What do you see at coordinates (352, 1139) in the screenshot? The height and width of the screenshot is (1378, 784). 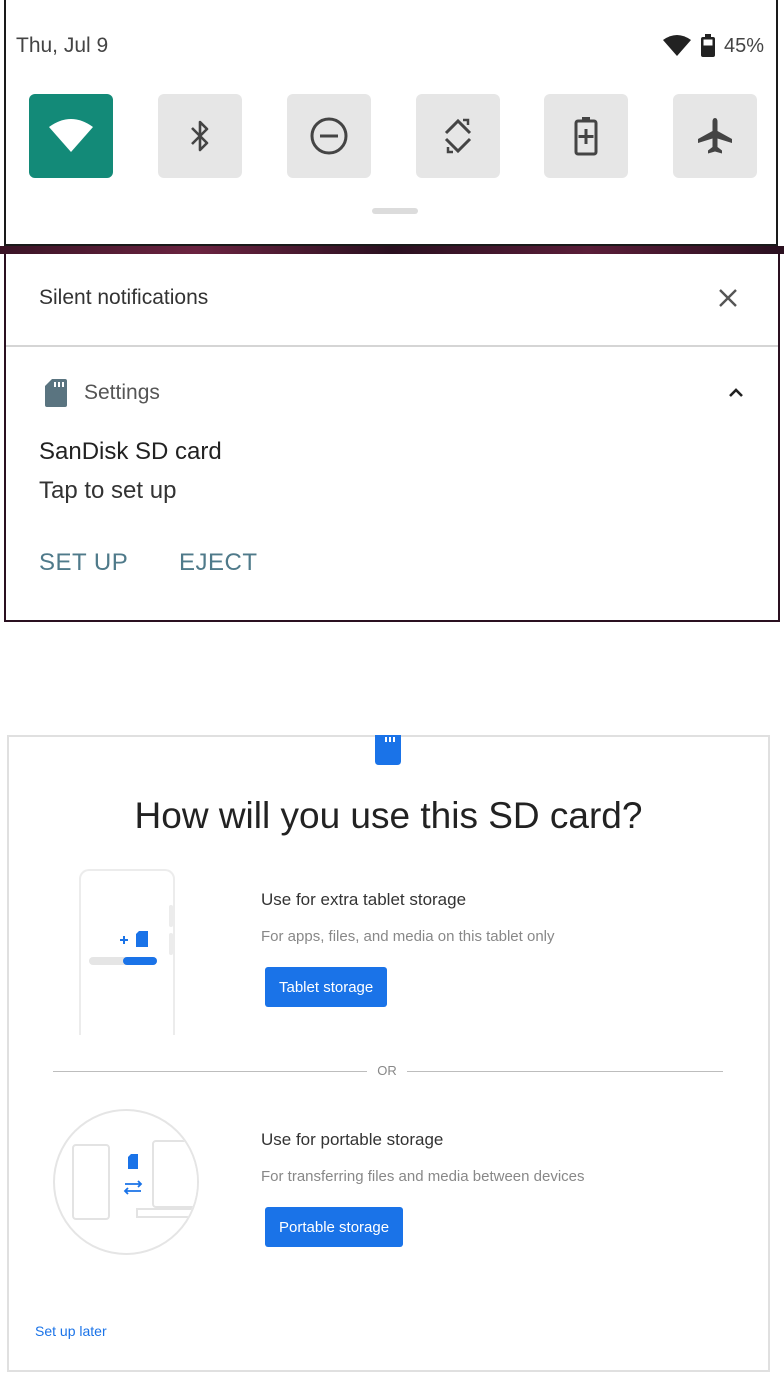 I see `portable-storage-title: Use for portable storage` at bounding box center [352, 1139].